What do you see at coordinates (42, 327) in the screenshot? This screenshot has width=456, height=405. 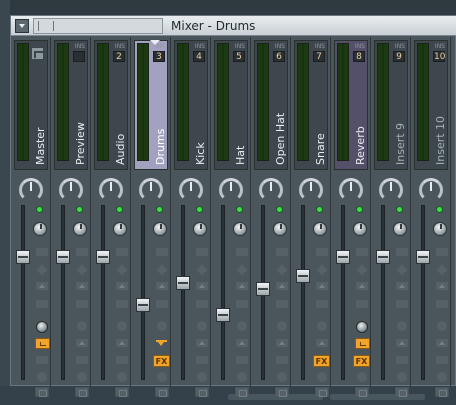 I see `send-knob` at bounding box center [42, 327].